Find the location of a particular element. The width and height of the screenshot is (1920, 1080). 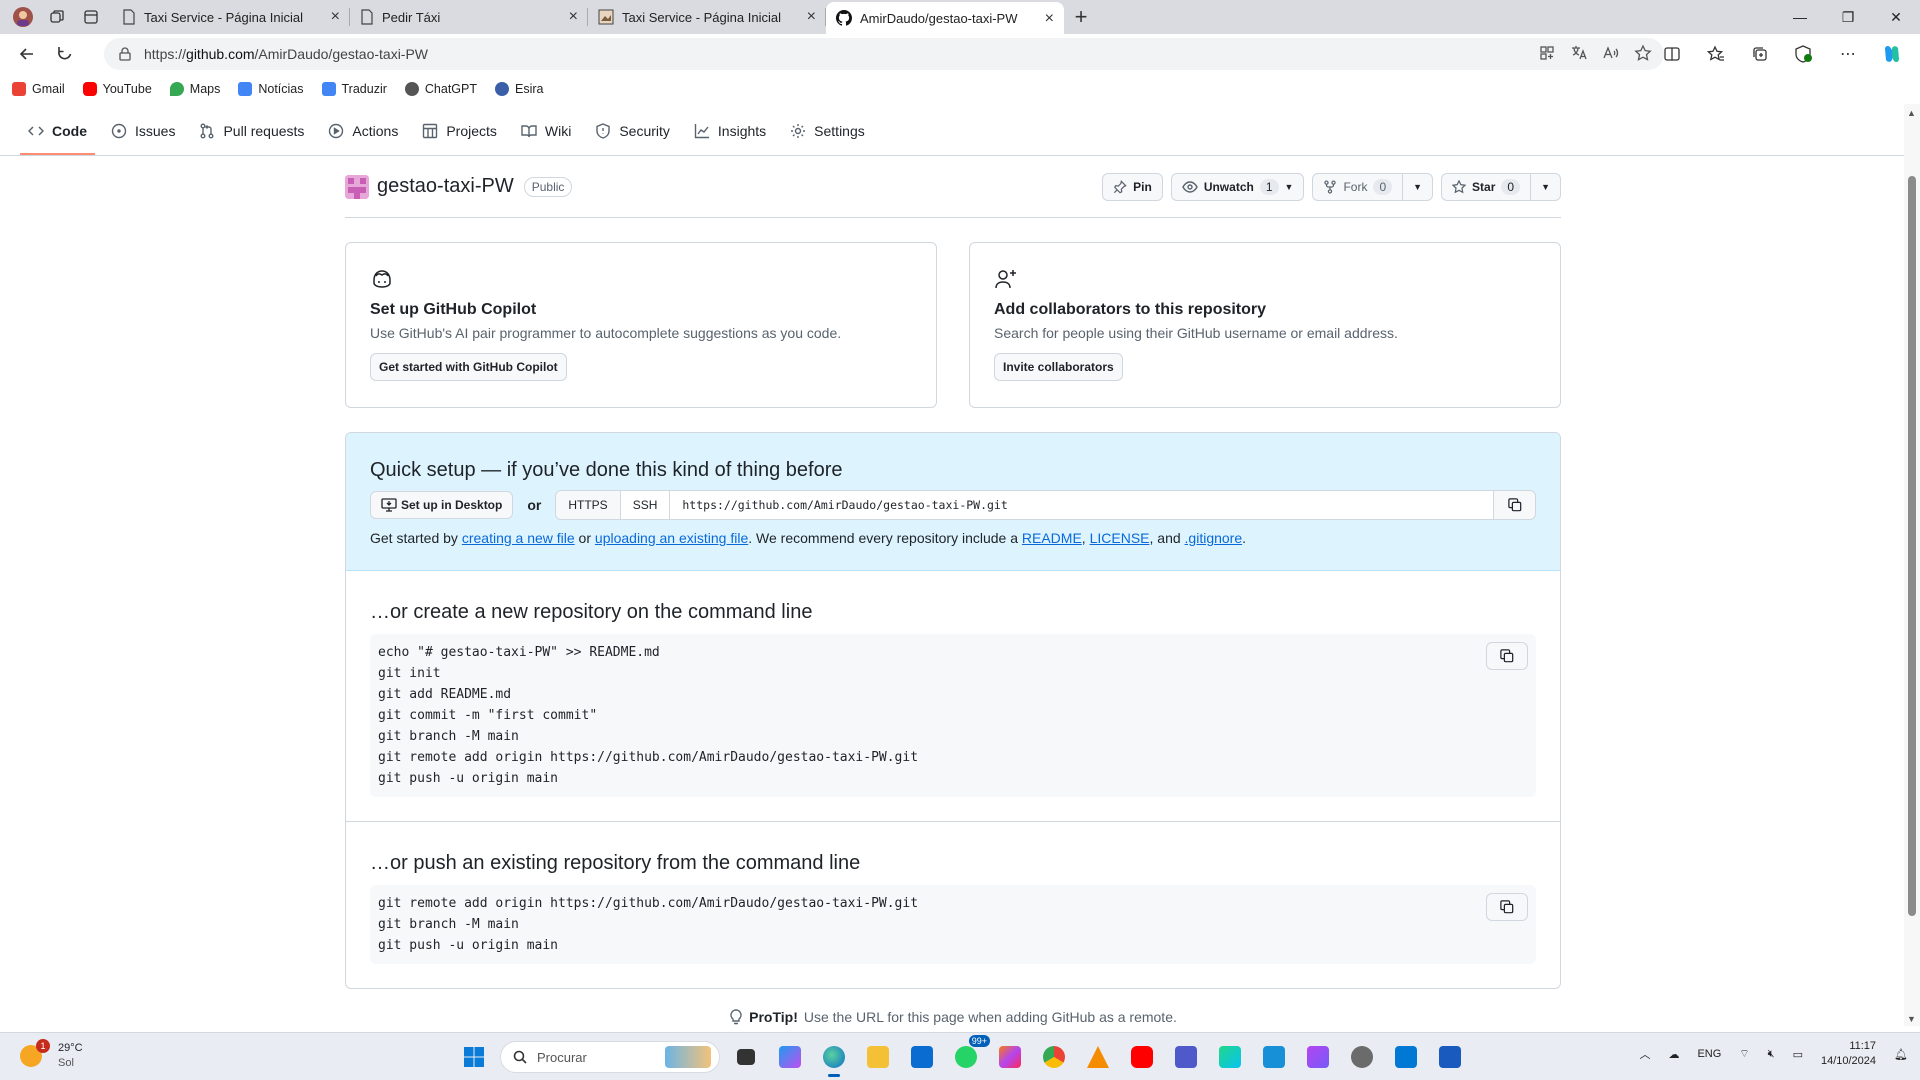

teams-icon is located at coordinates (1186, 1057).